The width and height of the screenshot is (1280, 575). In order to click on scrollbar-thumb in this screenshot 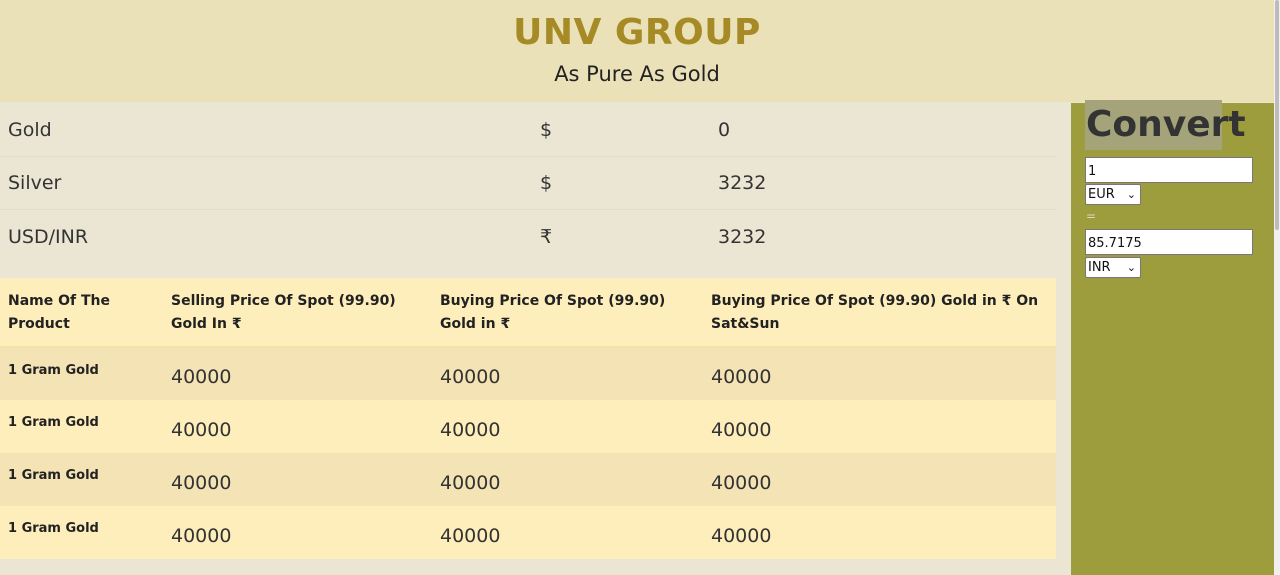, I will do `click(1277, 115)`.